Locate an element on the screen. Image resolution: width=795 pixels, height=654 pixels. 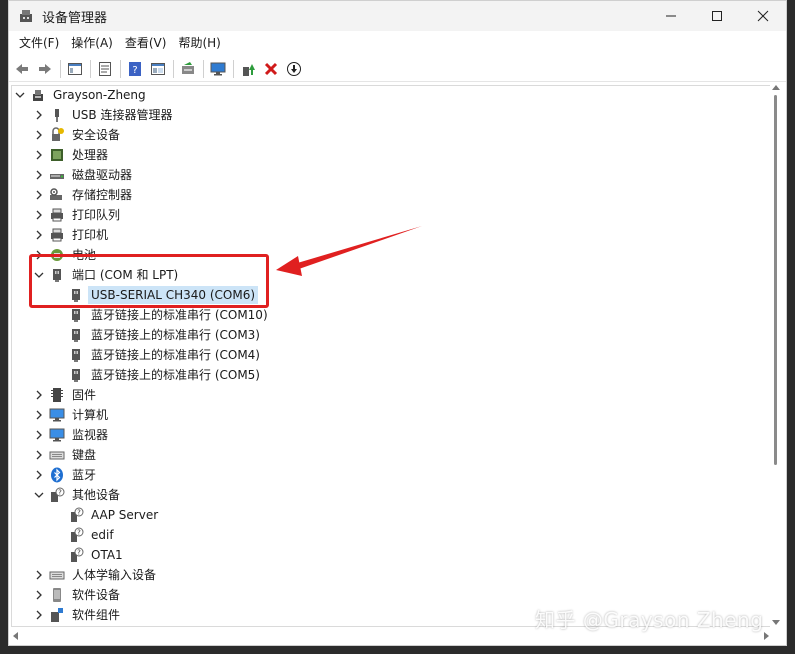
scroll-left-icon is located at coordinates (15, 636).